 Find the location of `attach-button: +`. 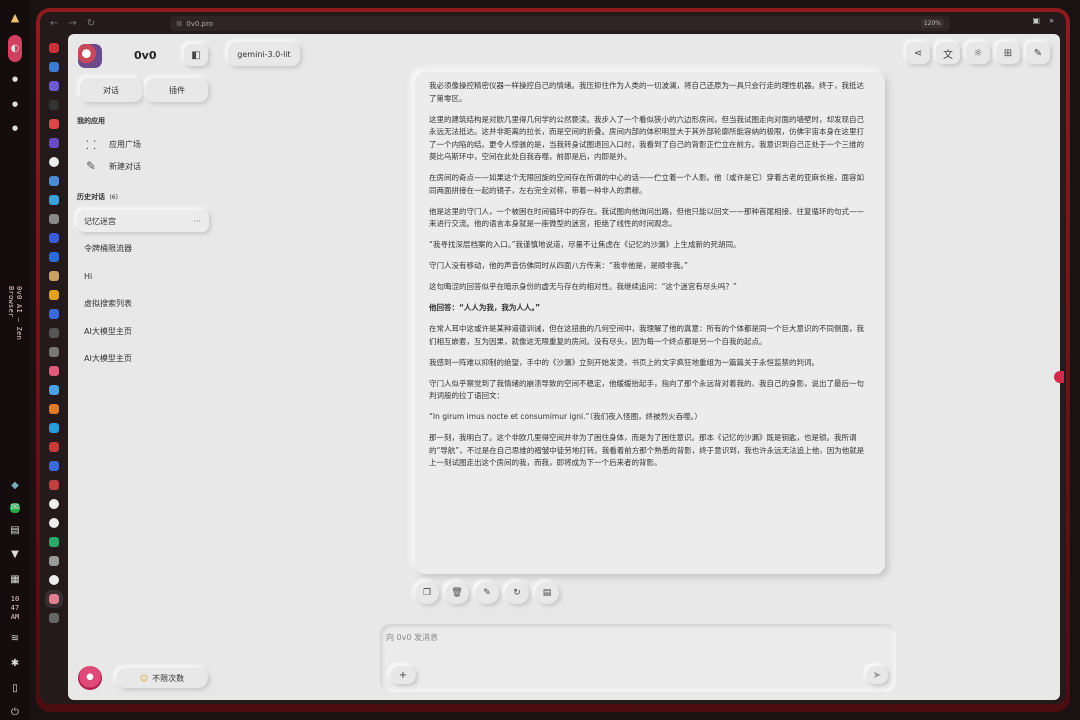

attach-button: + is located at coordinates (403, 675).